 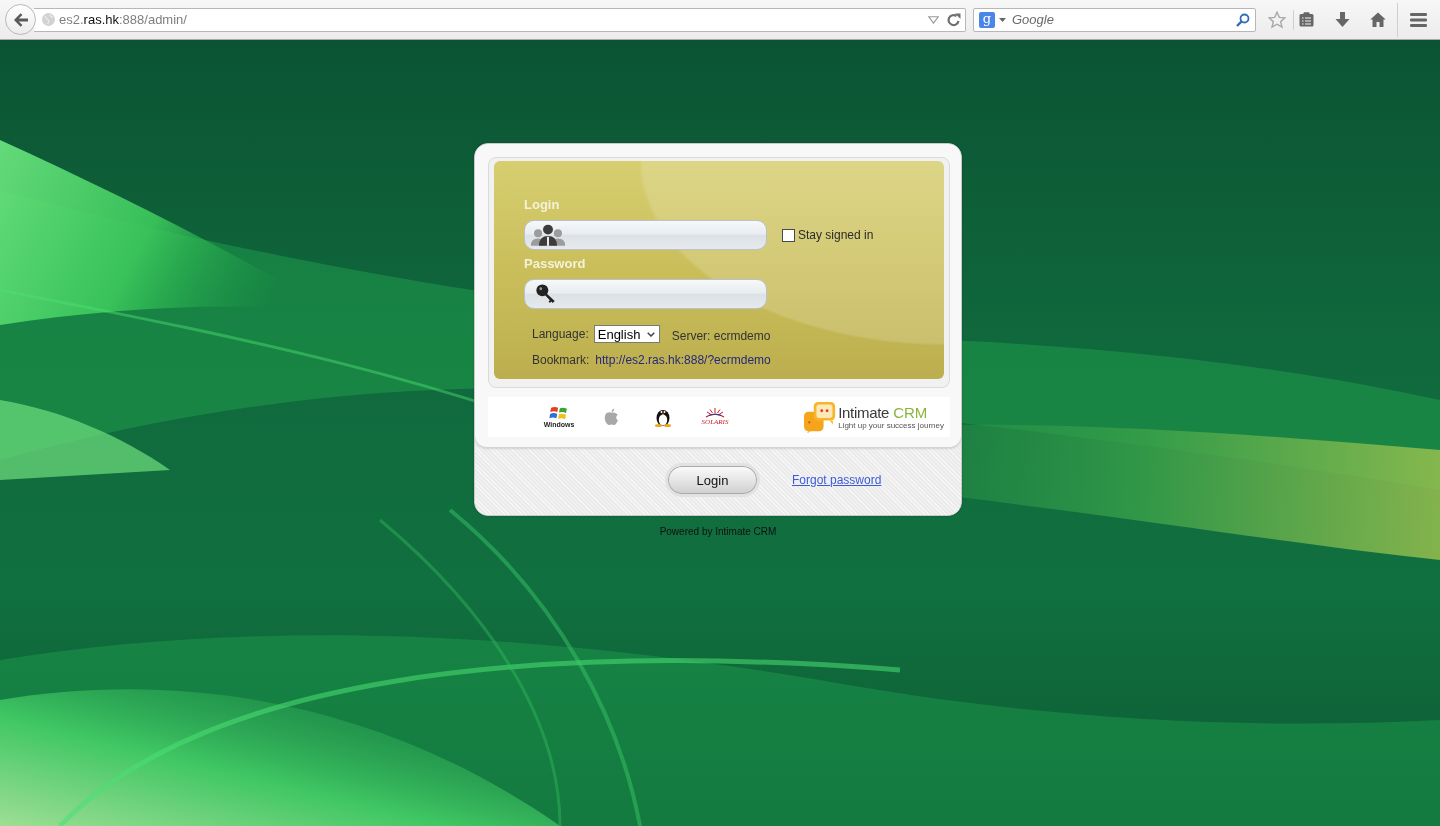 What do you see at coordinates (837, 480) in the screenshot?
I see `forgot-password-link: Forgot password` at bounding box center [837, 480].